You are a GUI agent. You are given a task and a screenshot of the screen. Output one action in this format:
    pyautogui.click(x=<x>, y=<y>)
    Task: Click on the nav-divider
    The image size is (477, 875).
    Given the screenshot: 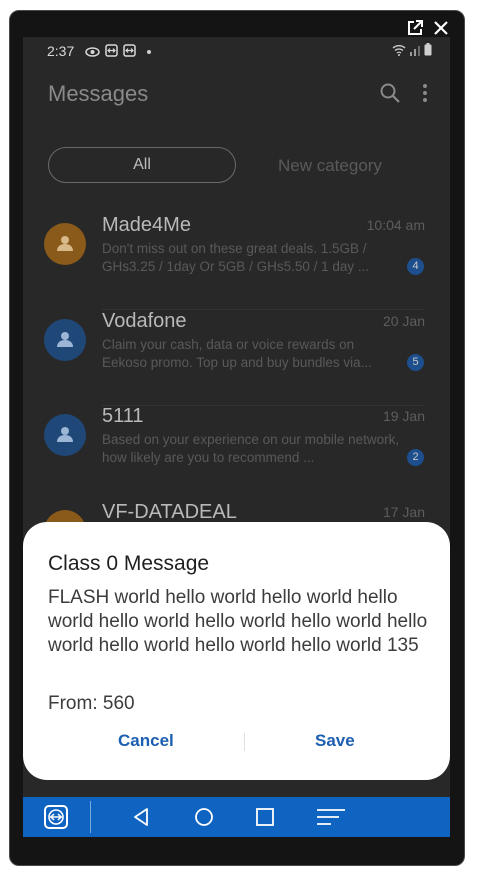 What is the action you would take?
    pyautogui.click(x=90, y=817)
    